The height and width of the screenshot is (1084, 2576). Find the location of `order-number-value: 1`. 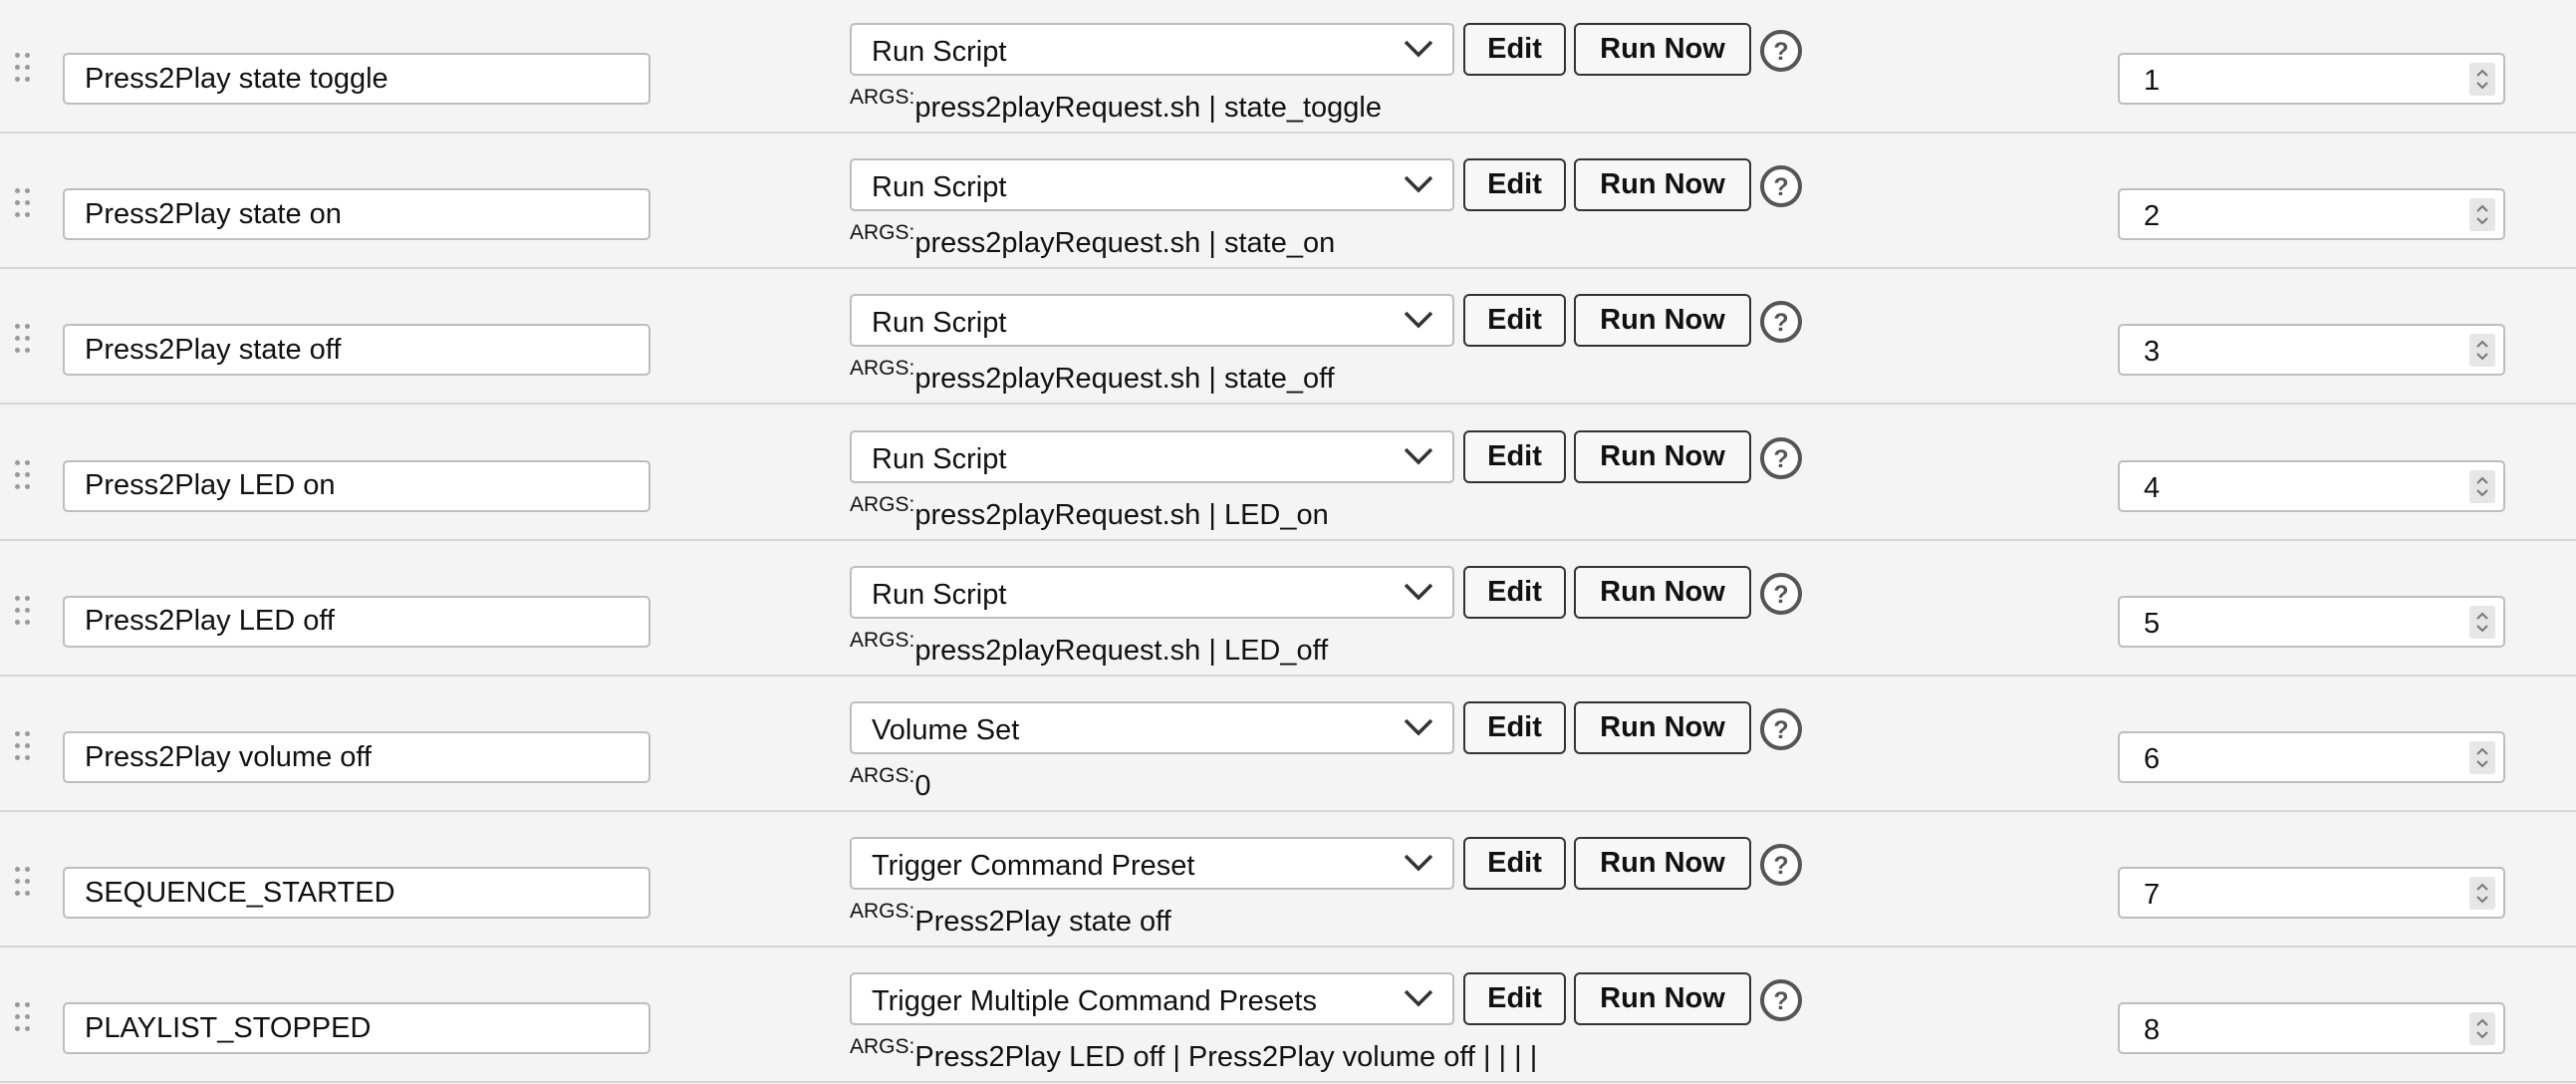

order-number-value: 1 is located at coordinates (2152, 81).